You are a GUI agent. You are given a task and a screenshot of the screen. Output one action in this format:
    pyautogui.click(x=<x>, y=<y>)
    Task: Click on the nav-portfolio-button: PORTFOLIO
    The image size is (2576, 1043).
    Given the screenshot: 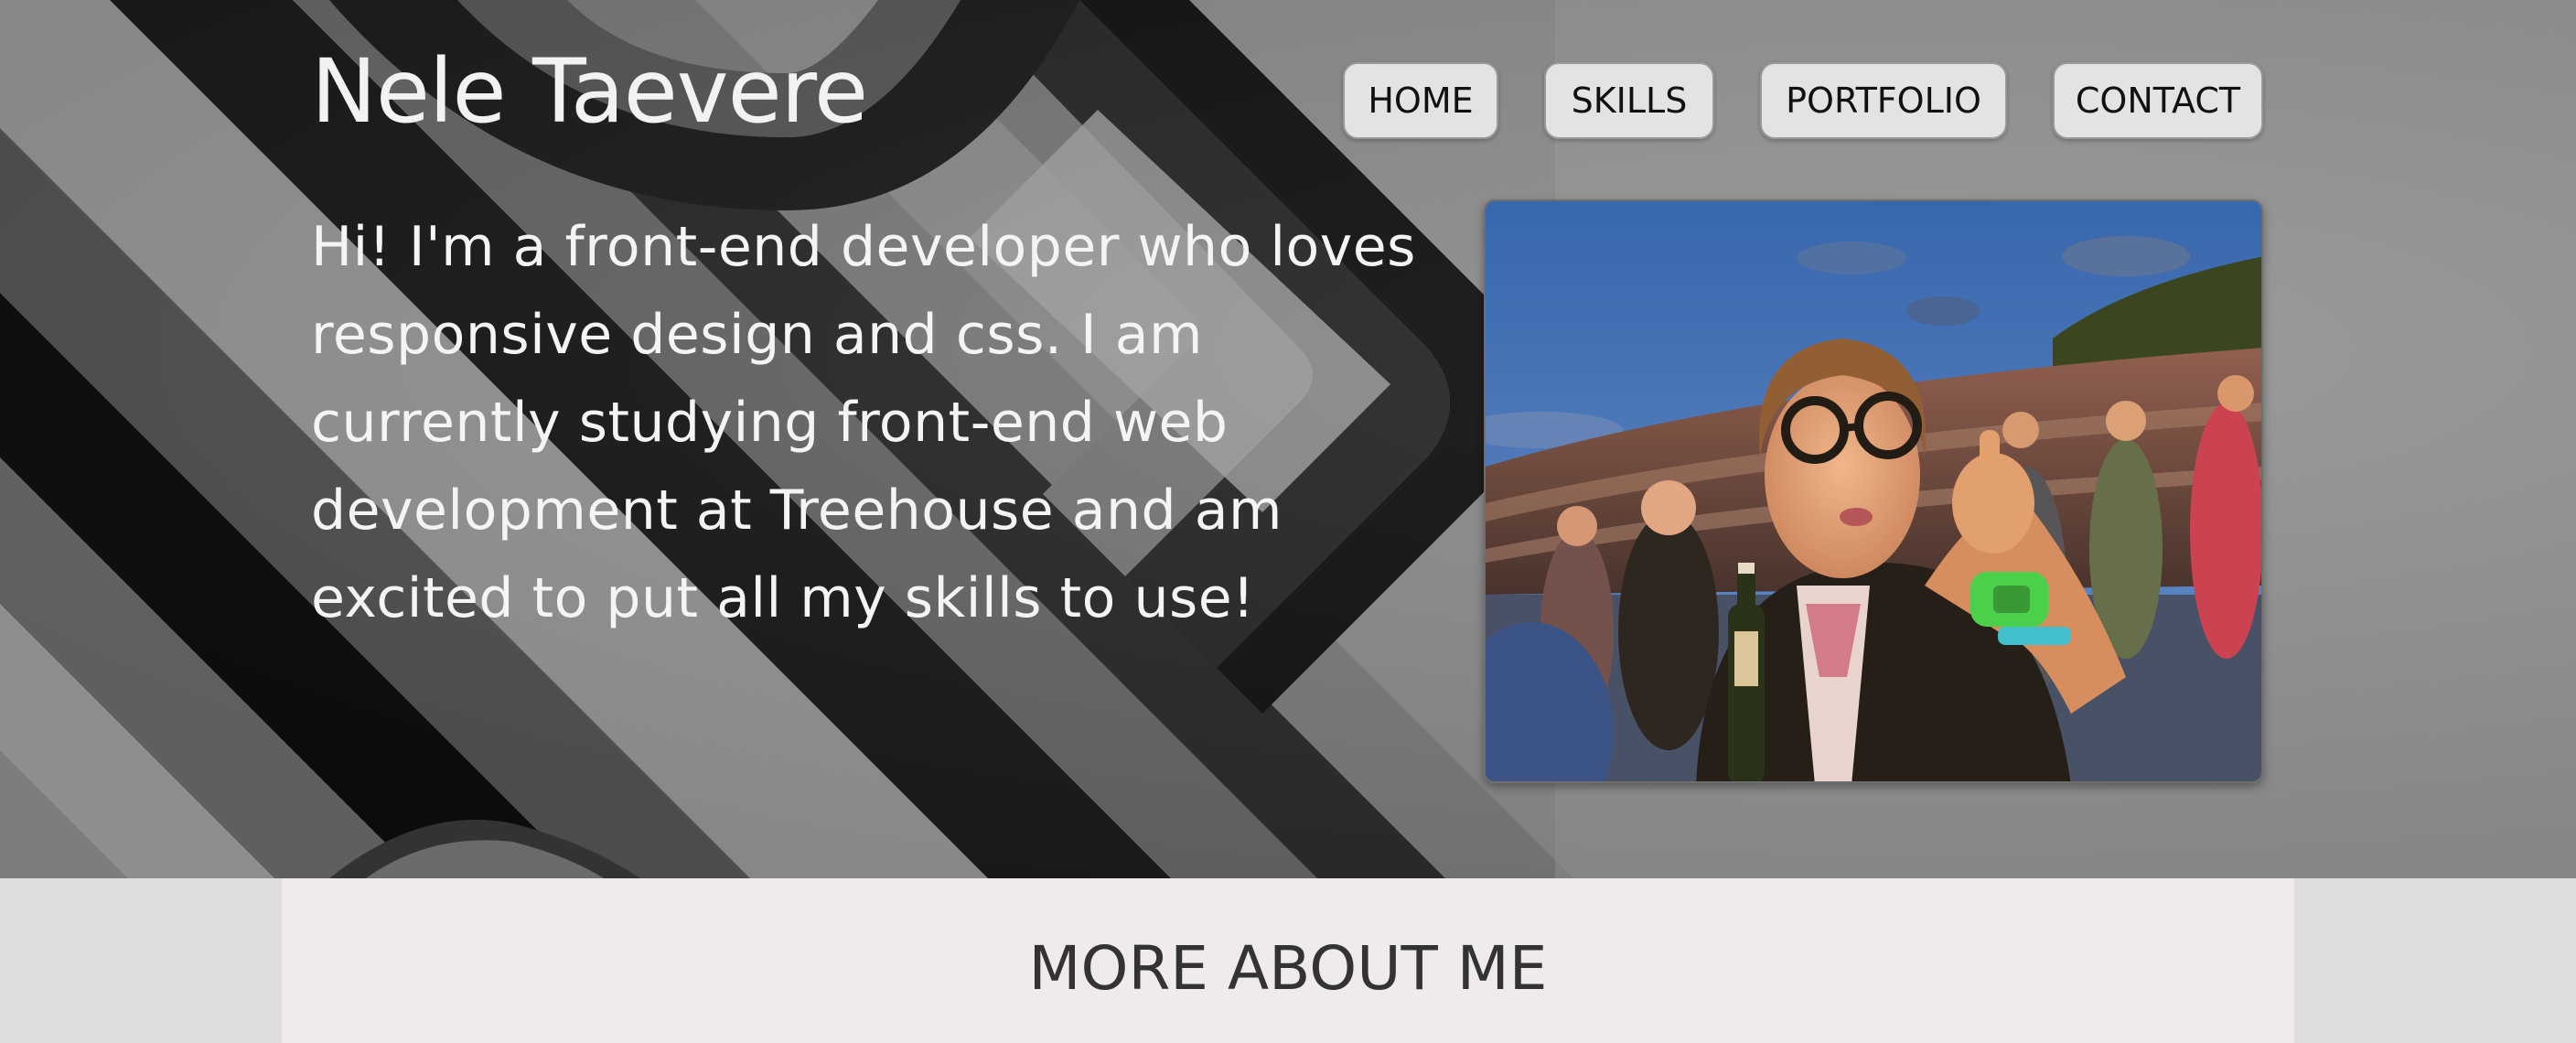 What is the action you would take?
    pyautogui.click(x=1883, y=100)
    